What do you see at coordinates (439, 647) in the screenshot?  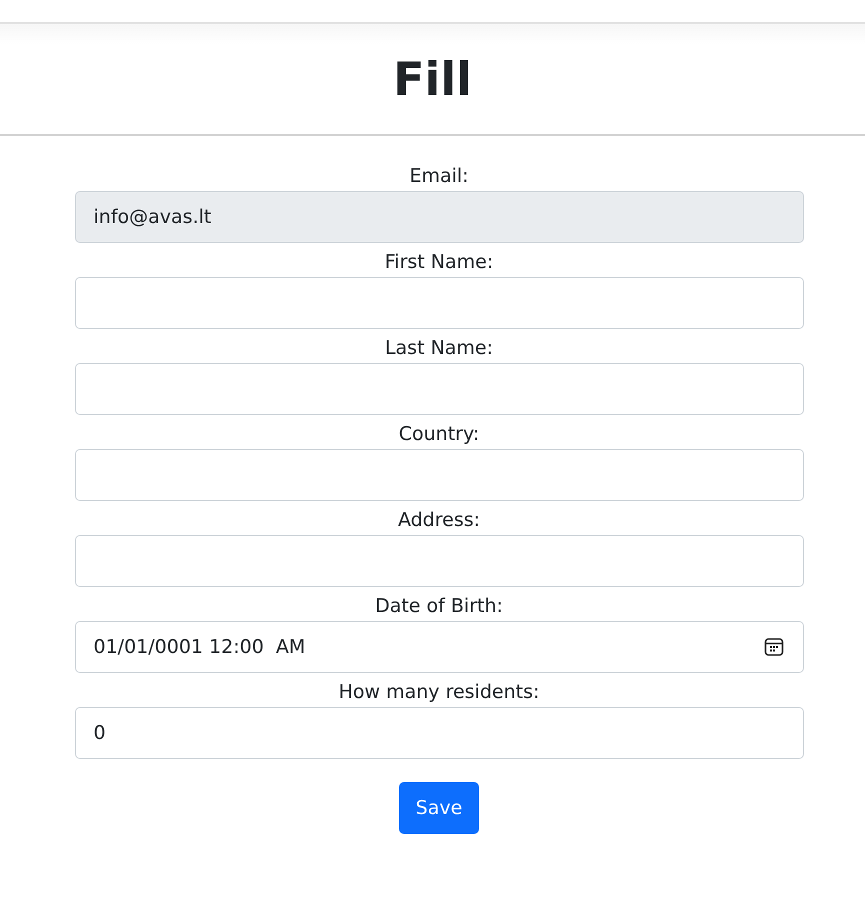 I see `input-field: 01/01/0001 12:00 AM` at bounding box center [439, 647].